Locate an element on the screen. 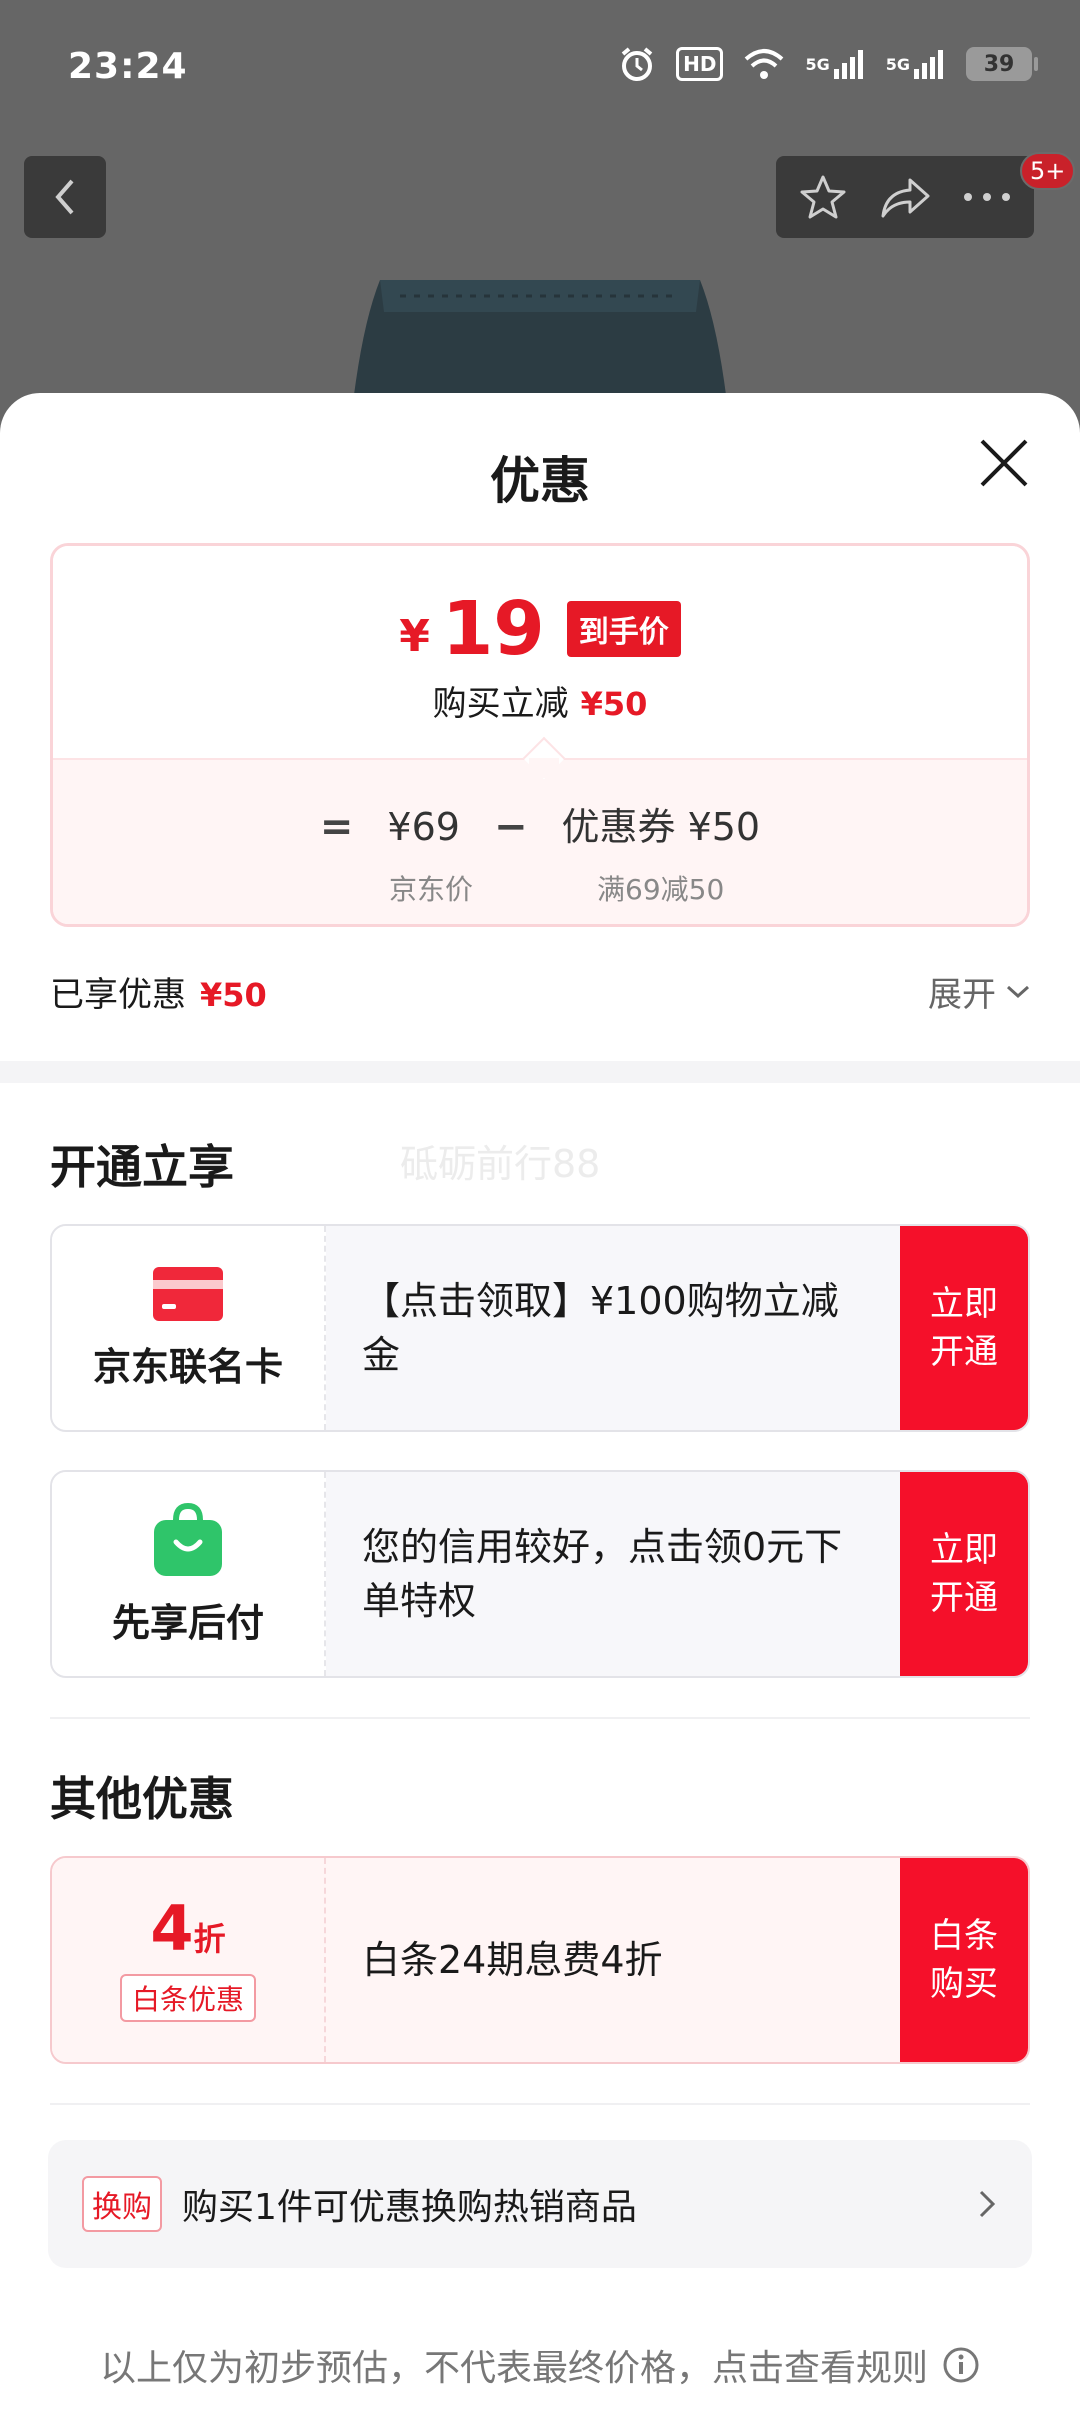  discount-unit: 折 is located at coordinates (209, 1939).